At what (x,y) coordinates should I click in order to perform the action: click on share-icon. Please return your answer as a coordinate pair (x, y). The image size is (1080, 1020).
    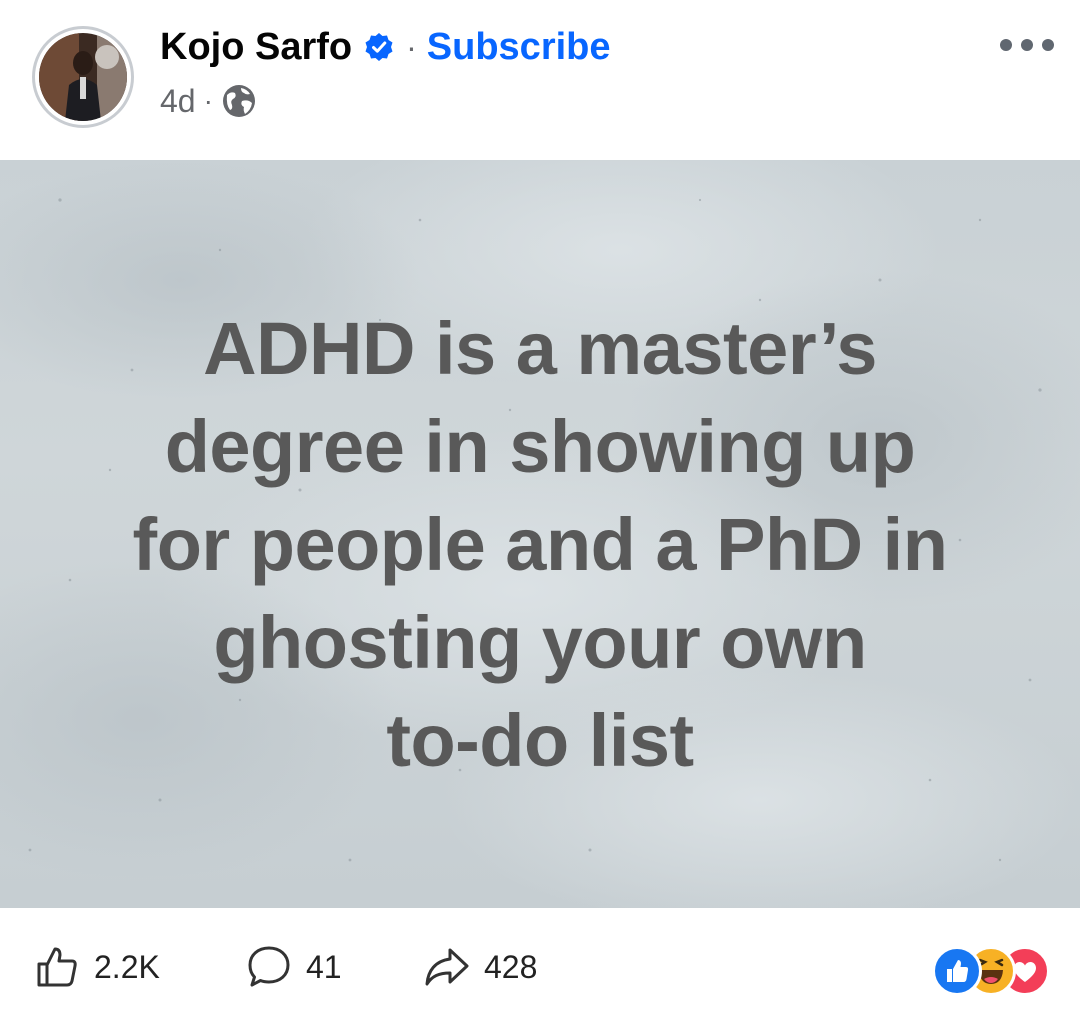
    Looking at the image, I should click on (447, 967).